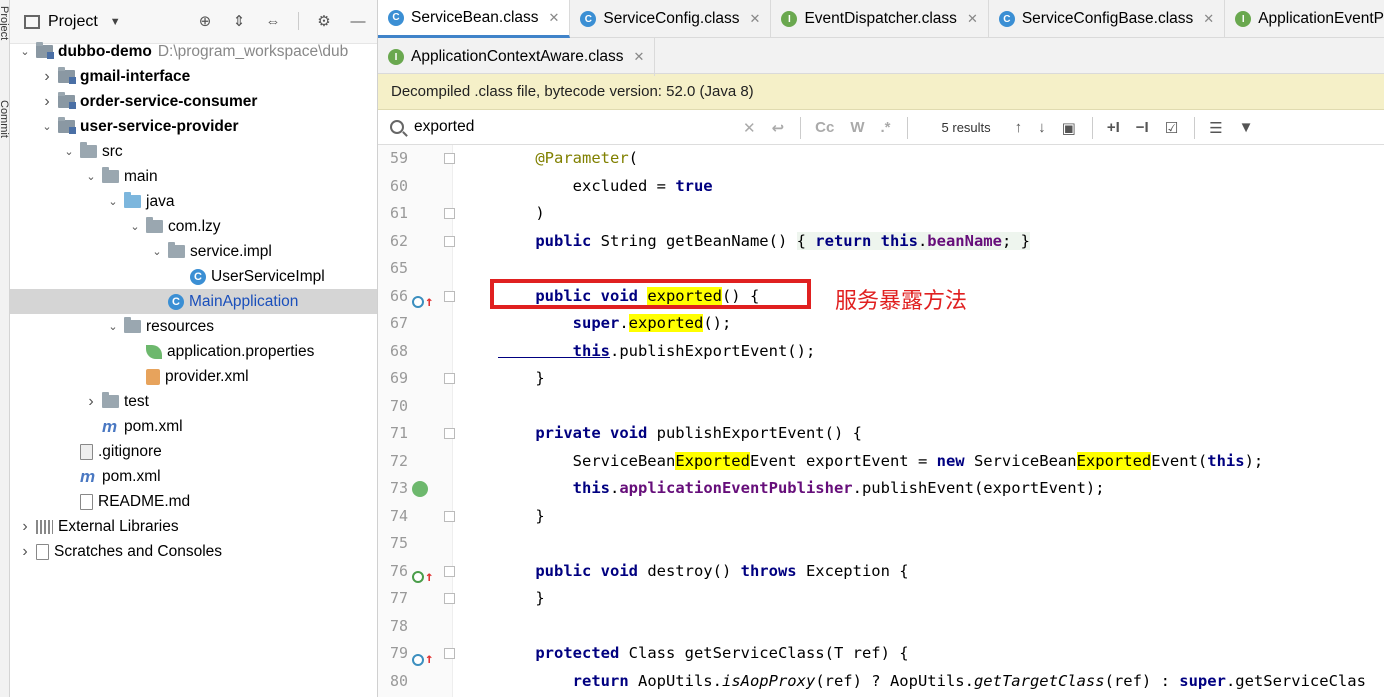 The width and height of the screenshot is (1384, 697). Describe the element at coordinates (574, 127) in the screenshot. I see `search-input` at that location.